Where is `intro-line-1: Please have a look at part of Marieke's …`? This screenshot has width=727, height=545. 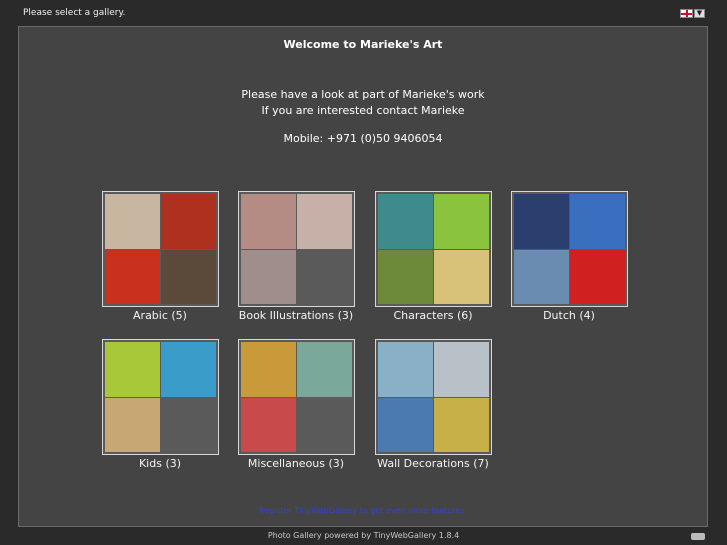
intro-line-1: Please have a look at part of Marieke's … is located at coordinates (363, 94).